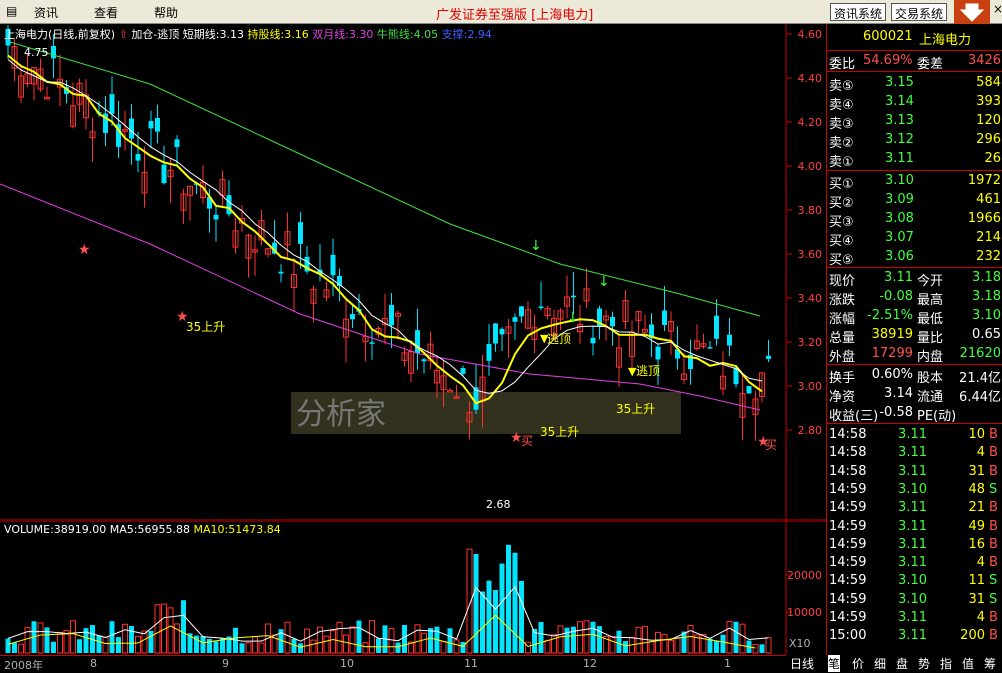  I want to click on stat-value: 3.10, so click(986, 315).